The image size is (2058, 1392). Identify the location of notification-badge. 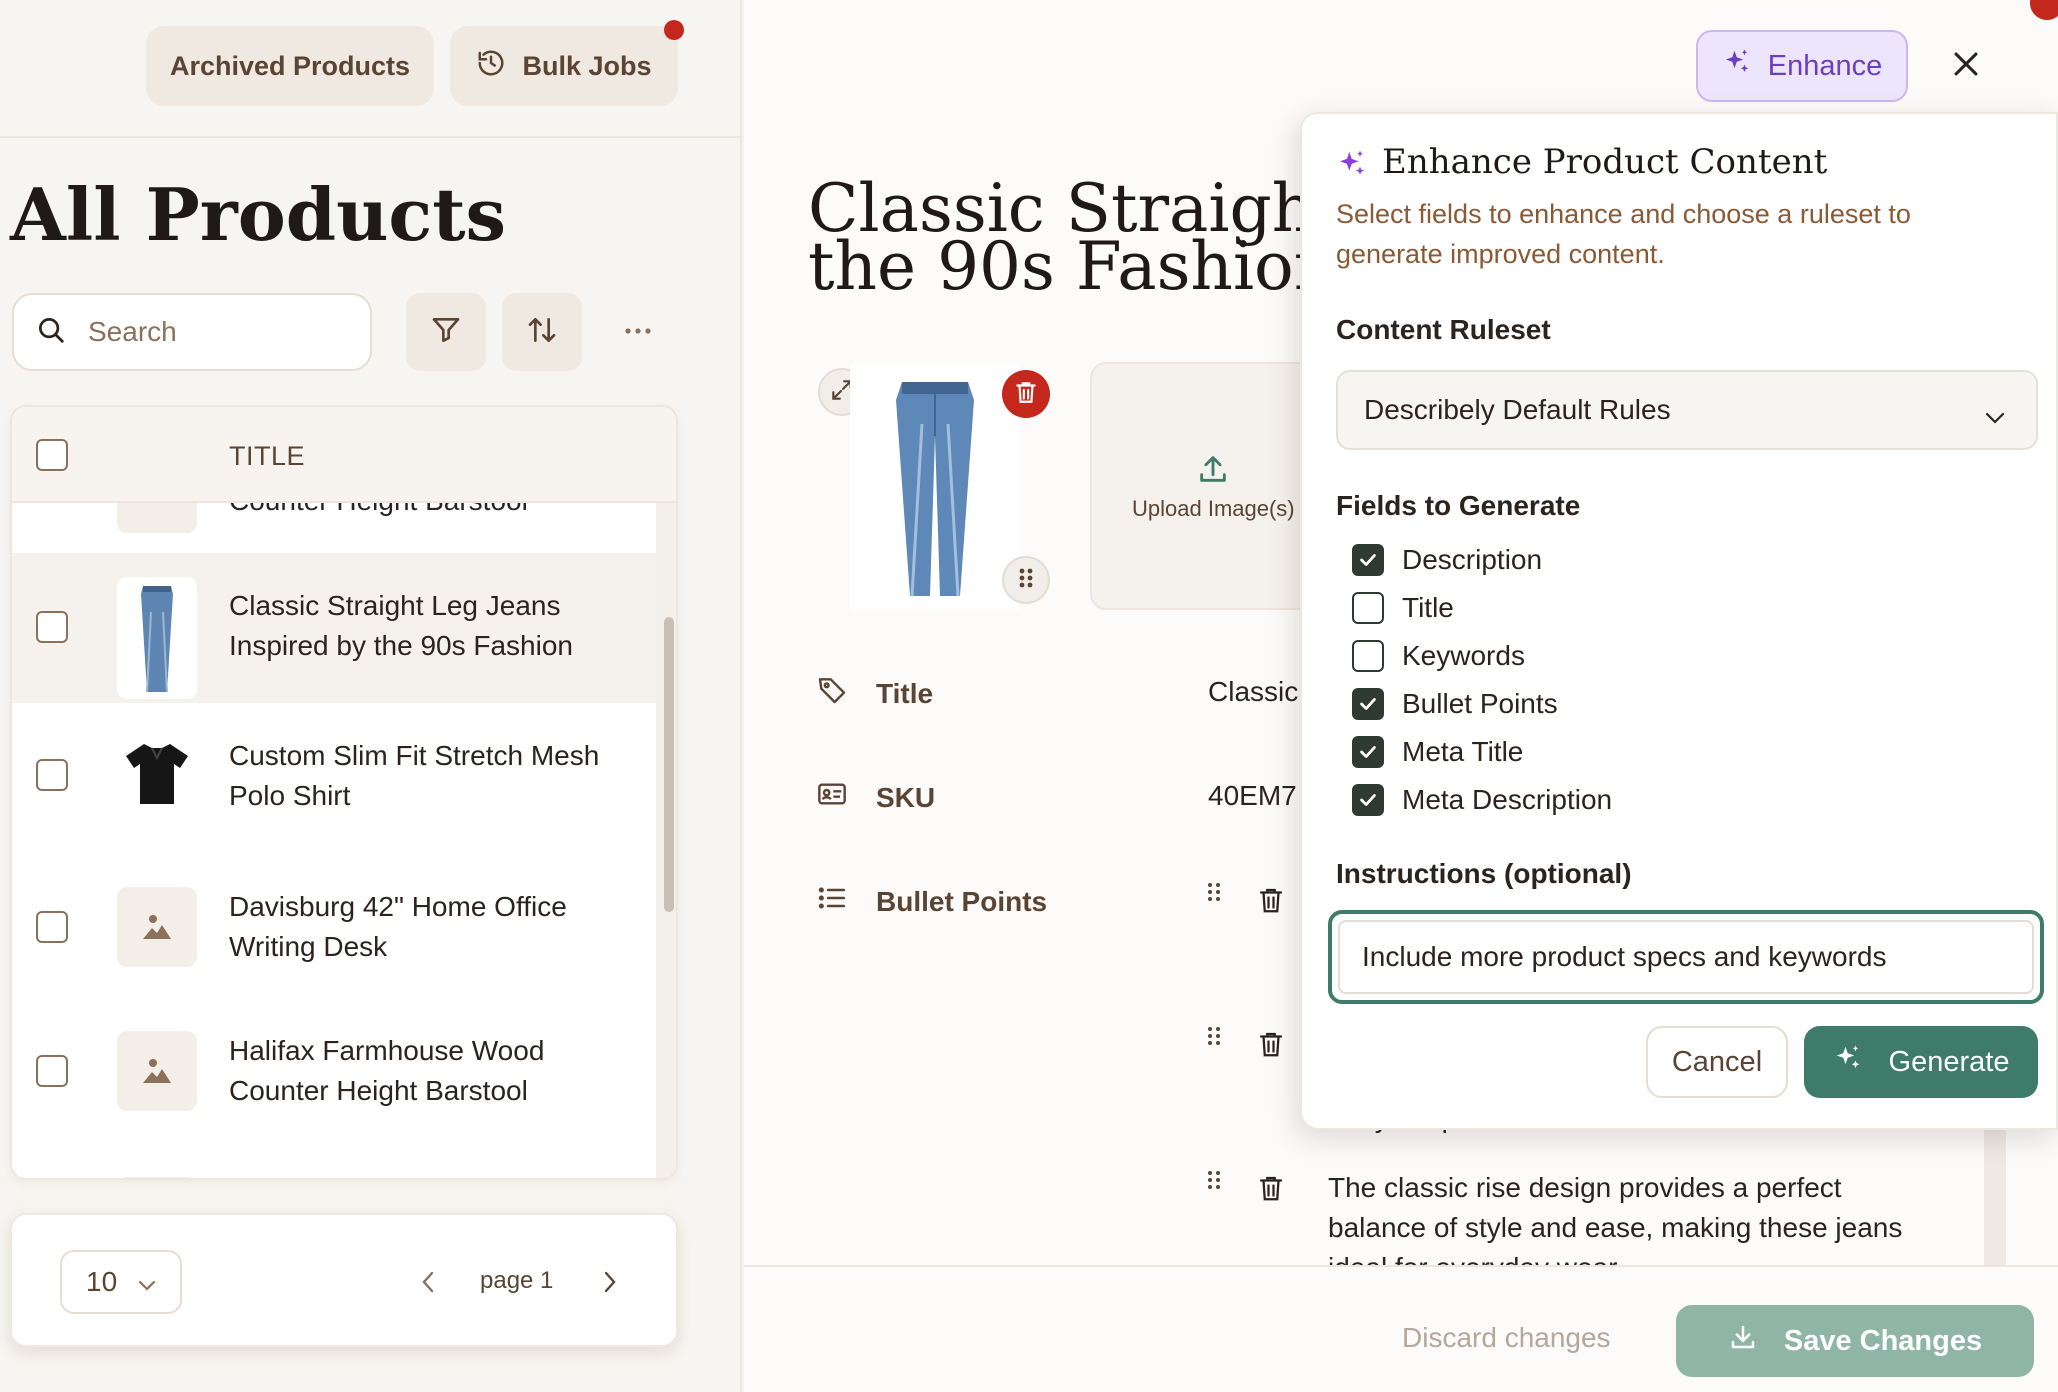
(2044, 10).